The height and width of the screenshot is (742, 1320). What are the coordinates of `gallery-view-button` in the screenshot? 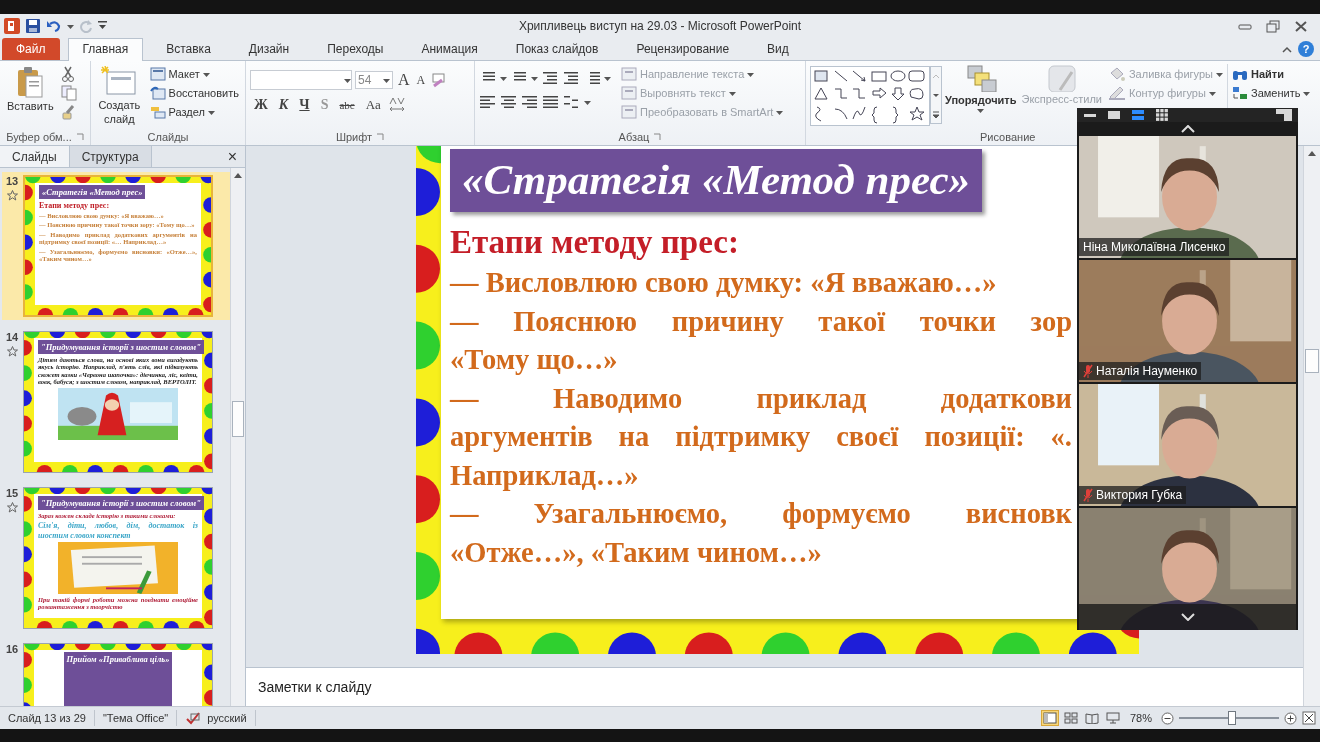 It's located at (1162, 115).